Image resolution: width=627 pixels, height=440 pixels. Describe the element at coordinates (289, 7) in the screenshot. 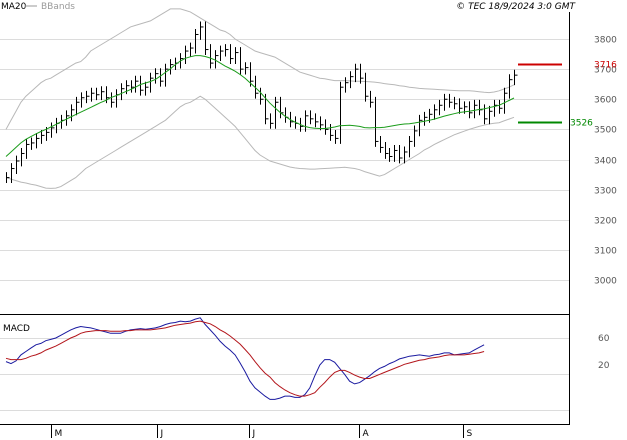

I see `chart-header: MA20 BBands © TEC 18/9/2024 3:0 GMT` at that location.